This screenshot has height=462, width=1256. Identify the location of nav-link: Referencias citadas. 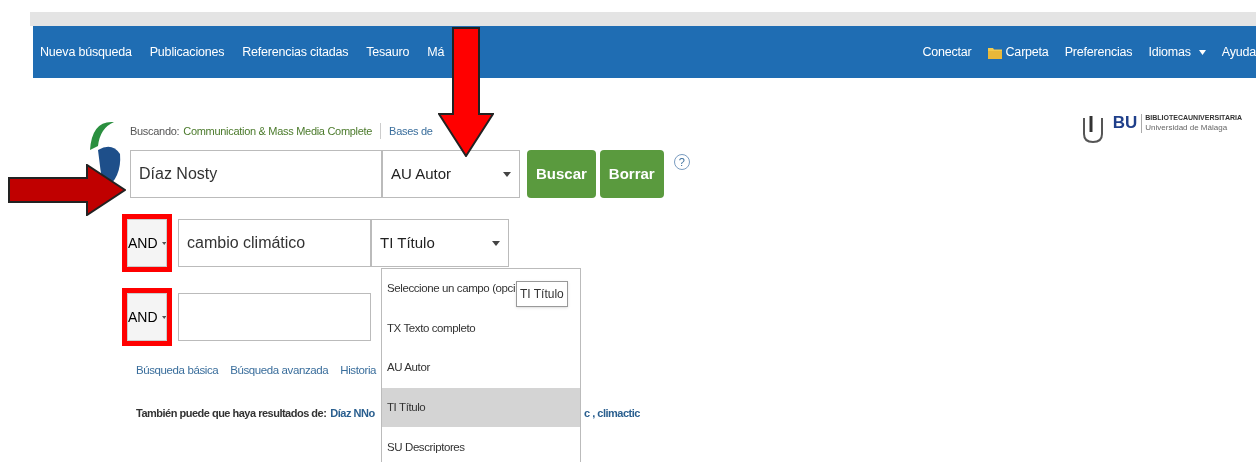
(295, 52).